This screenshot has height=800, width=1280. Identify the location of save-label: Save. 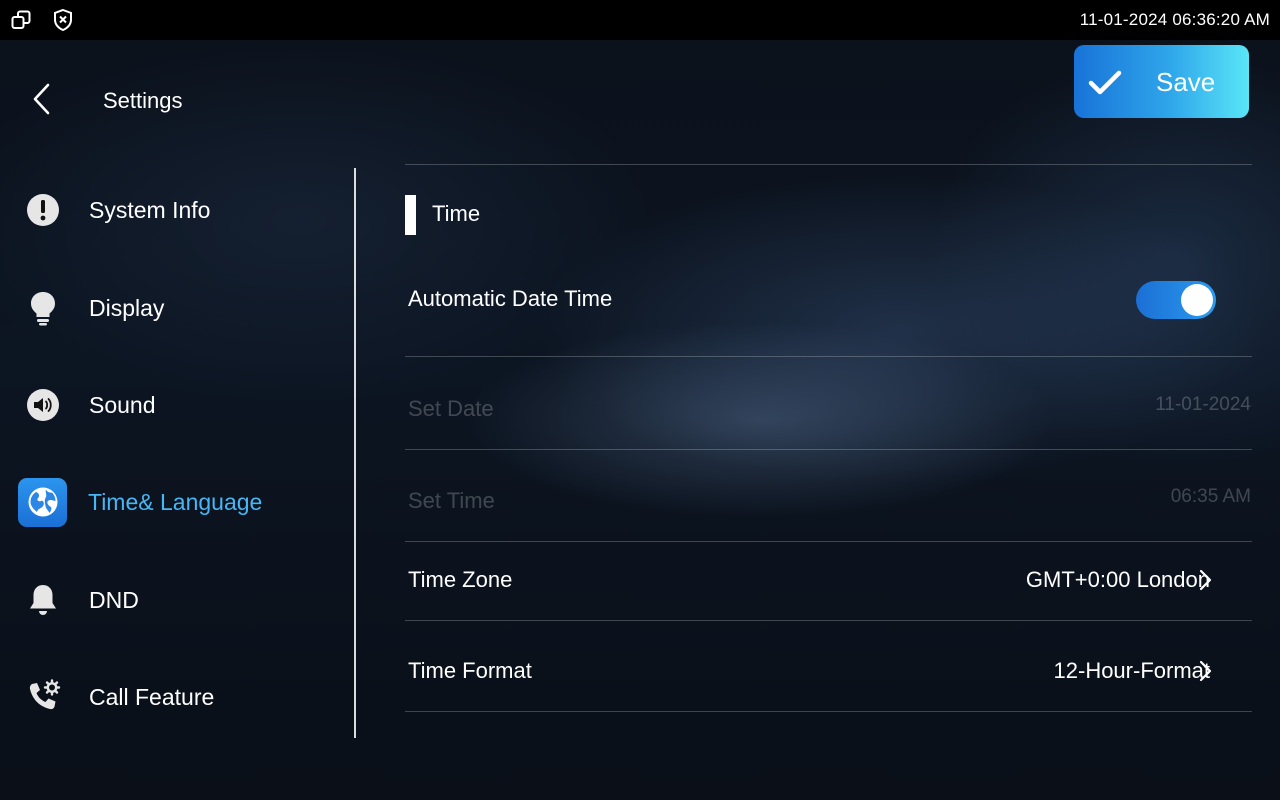
(1186, 82).